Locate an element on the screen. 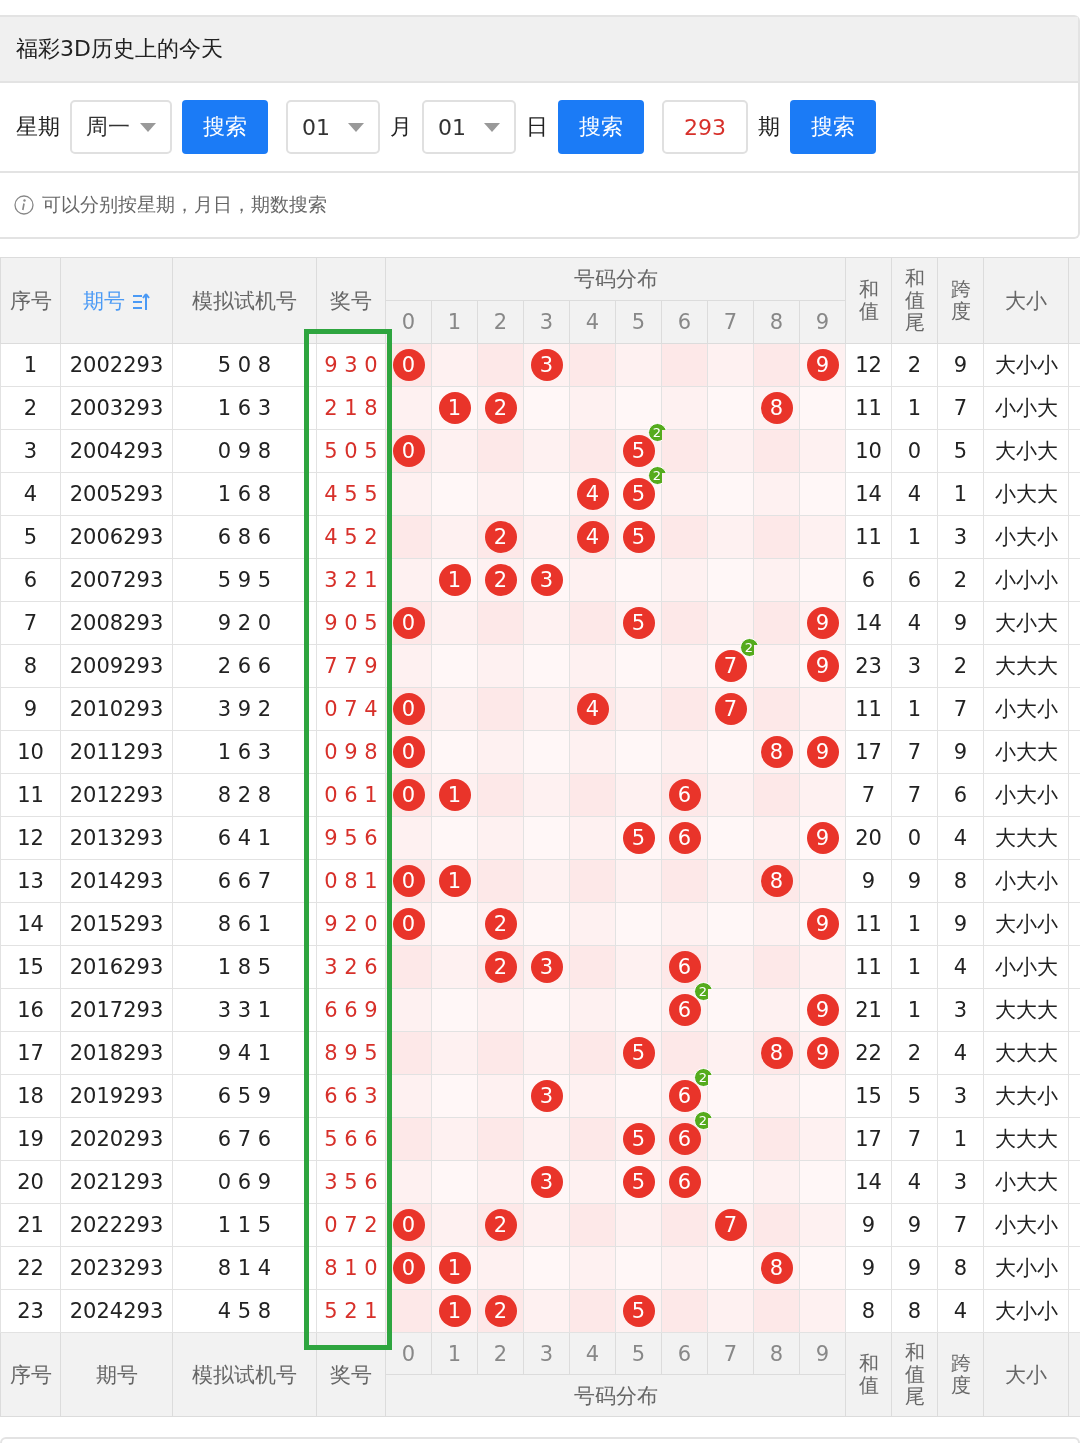  column-header: 序号 is located at coordinates (30, 300).